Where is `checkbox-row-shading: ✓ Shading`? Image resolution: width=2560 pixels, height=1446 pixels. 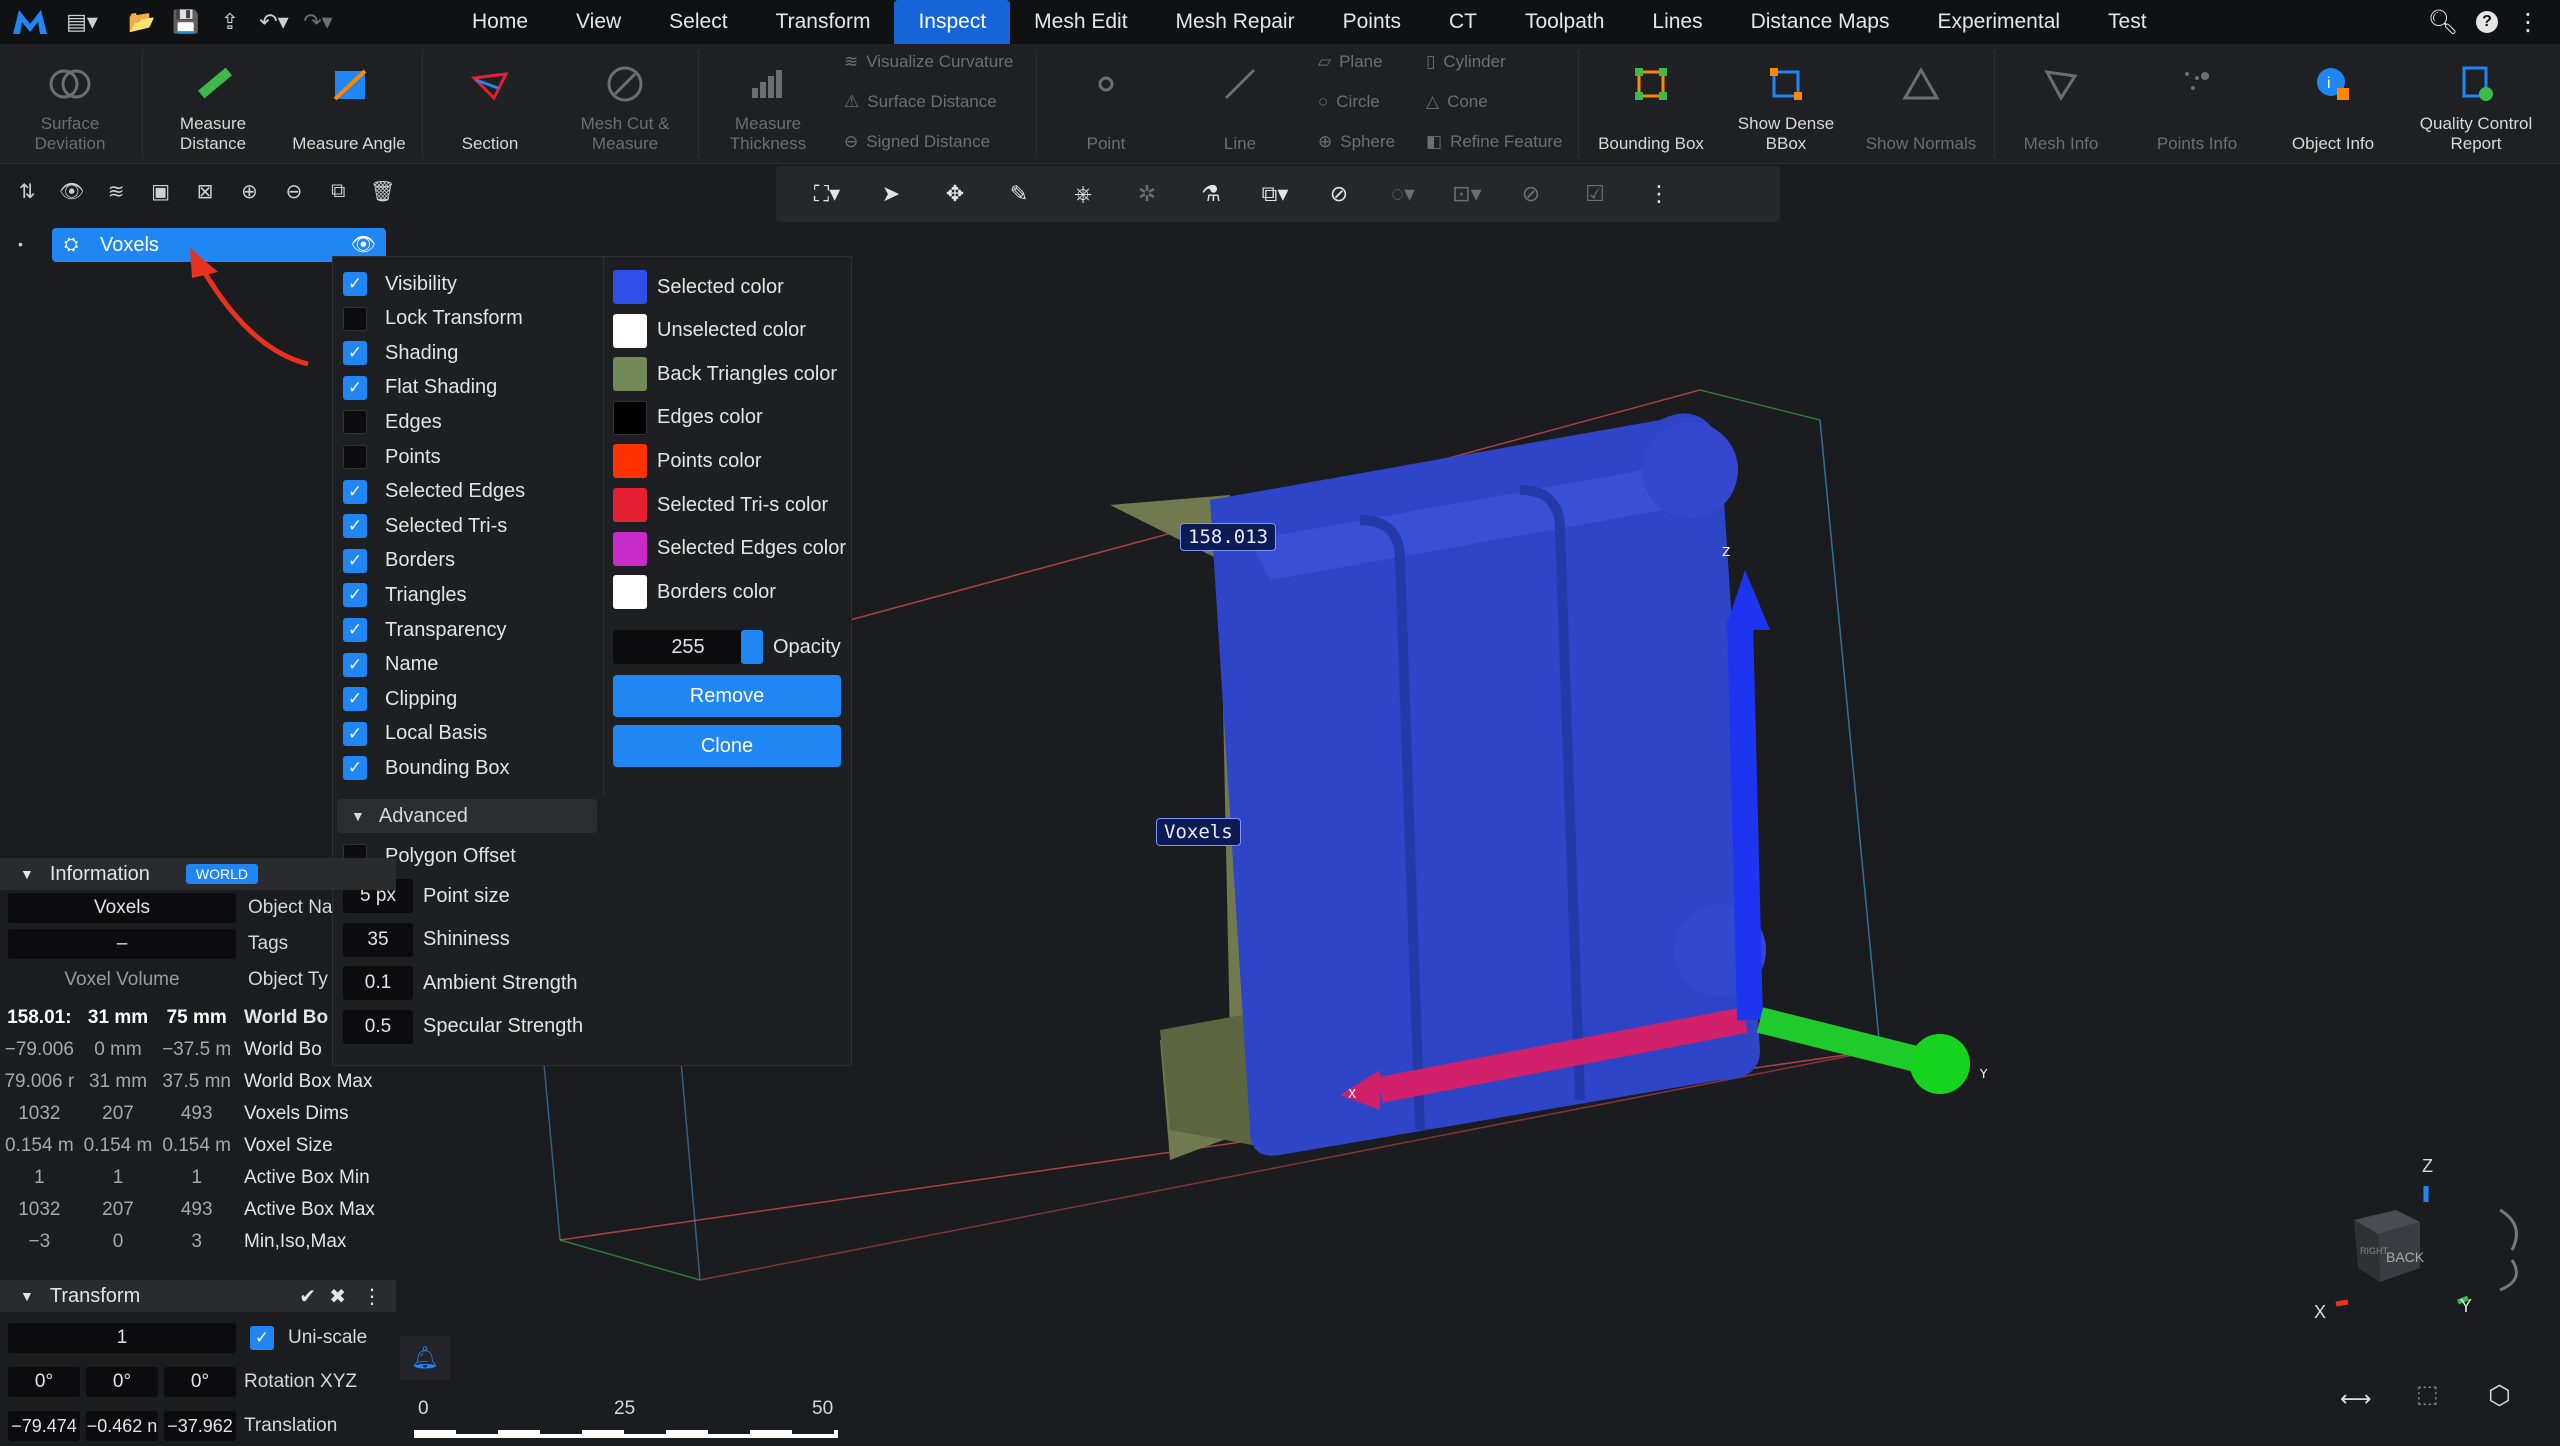
checkbox-row-shading: ✓ Shading is located at coordinates (400, 353).